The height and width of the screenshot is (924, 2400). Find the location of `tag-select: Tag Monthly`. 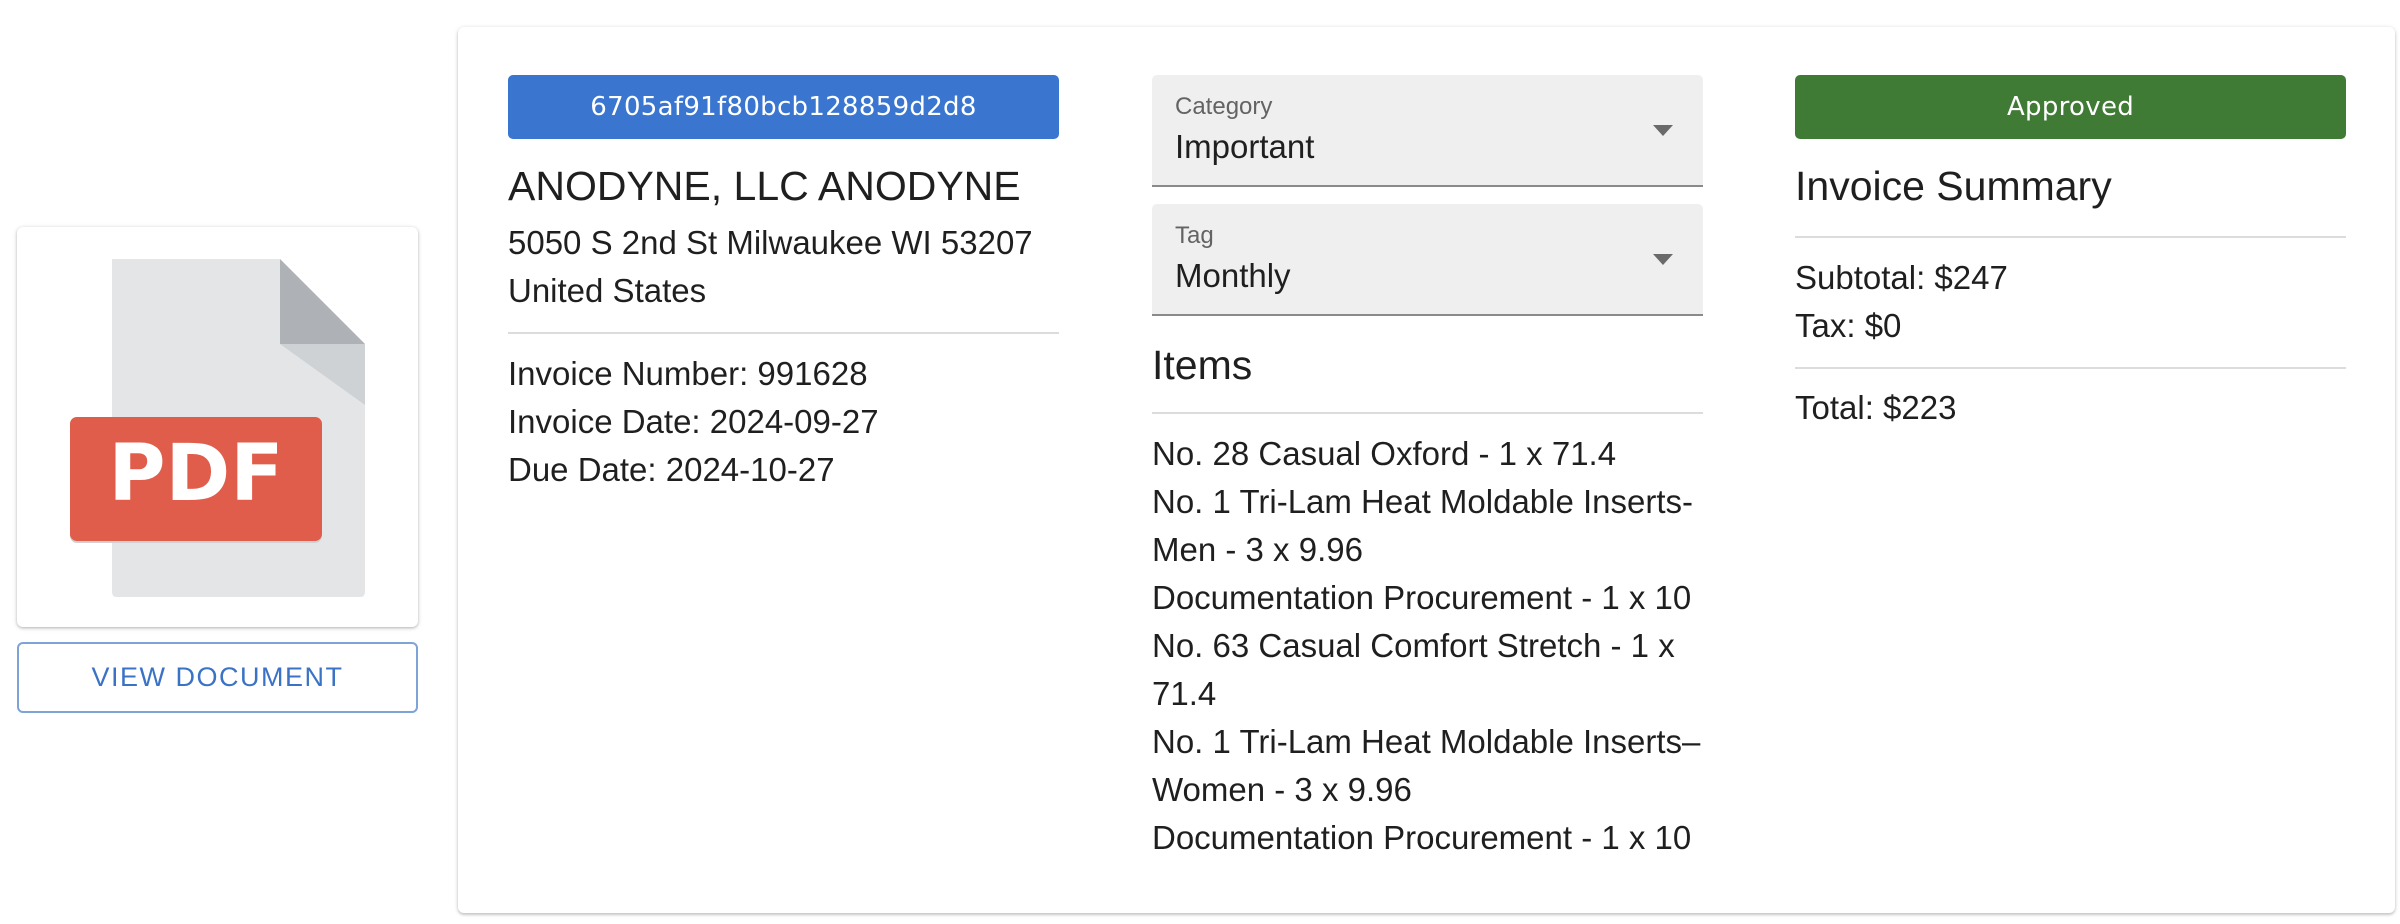

tag-select: Tag Monthly is located at coordinates (1427, 260).